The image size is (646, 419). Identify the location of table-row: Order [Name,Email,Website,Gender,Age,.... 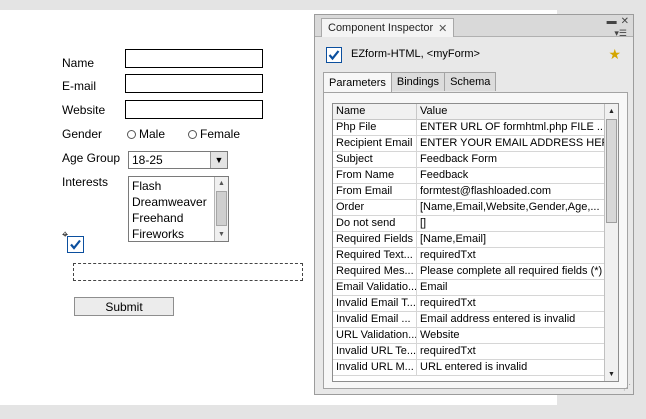
(469, 208).